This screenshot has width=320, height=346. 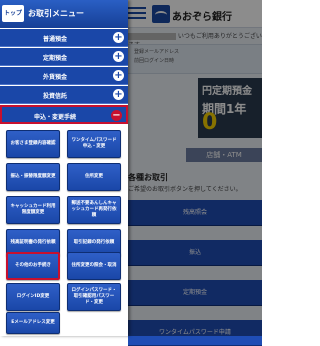 What do you see at coordinates (54, 117) in the screenshot?
I see `category-label: 申込・変更手続` at bounding box center [54, 117].